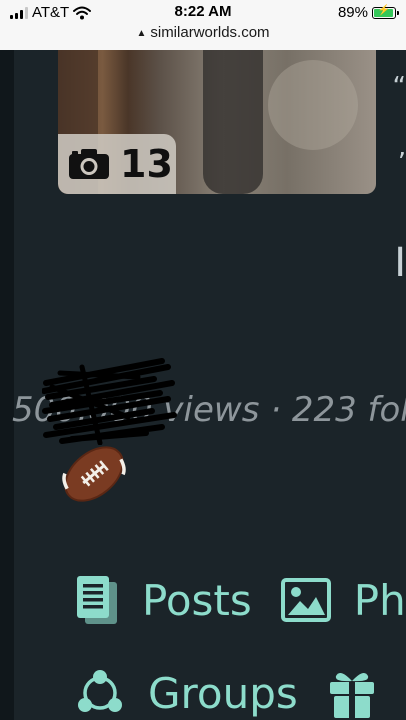 This screenshot has height=720, width=406. Describe the element at coordinates (399, 87) in the screenshot. I see `cut-off-text-fragment: “` at that location.